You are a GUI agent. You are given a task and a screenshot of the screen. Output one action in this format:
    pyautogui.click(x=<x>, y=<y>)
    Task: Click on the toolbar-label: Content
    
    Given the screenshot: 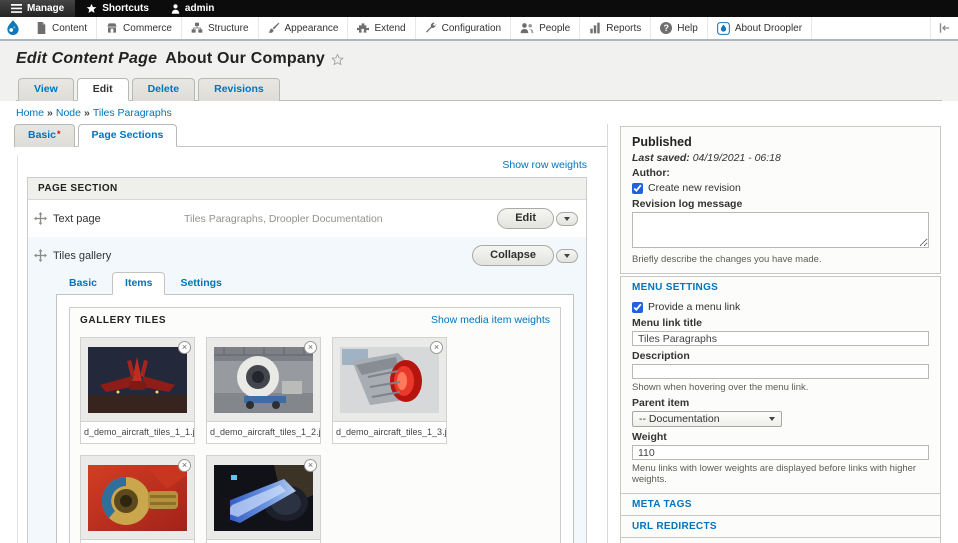 What is the action you would take?
    pyautogui.click(x=70, y=28)
    